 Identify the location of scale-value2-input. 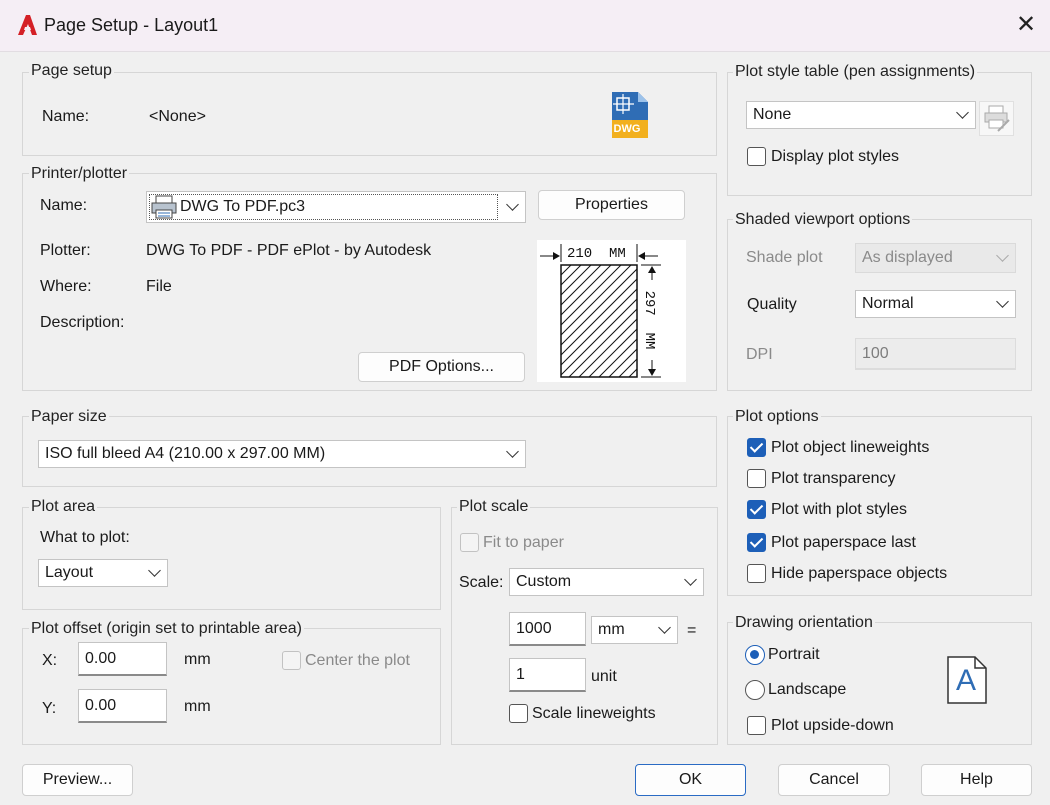
(547, 675).